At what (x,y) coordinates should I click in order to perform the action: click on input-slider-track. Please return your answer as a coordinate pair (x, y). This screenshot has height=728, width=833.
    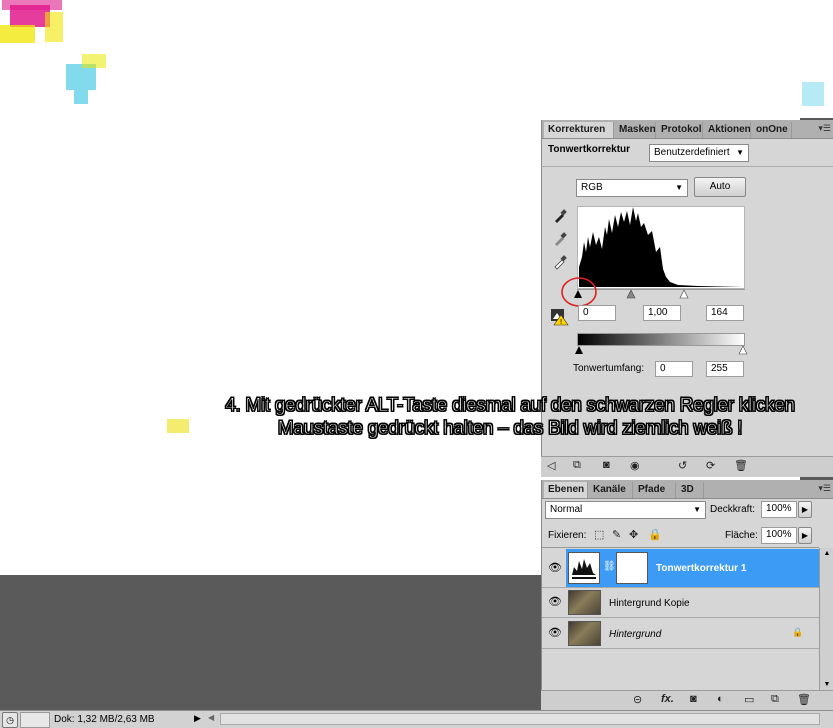
    Looking at the image, I should click on (661, 289).